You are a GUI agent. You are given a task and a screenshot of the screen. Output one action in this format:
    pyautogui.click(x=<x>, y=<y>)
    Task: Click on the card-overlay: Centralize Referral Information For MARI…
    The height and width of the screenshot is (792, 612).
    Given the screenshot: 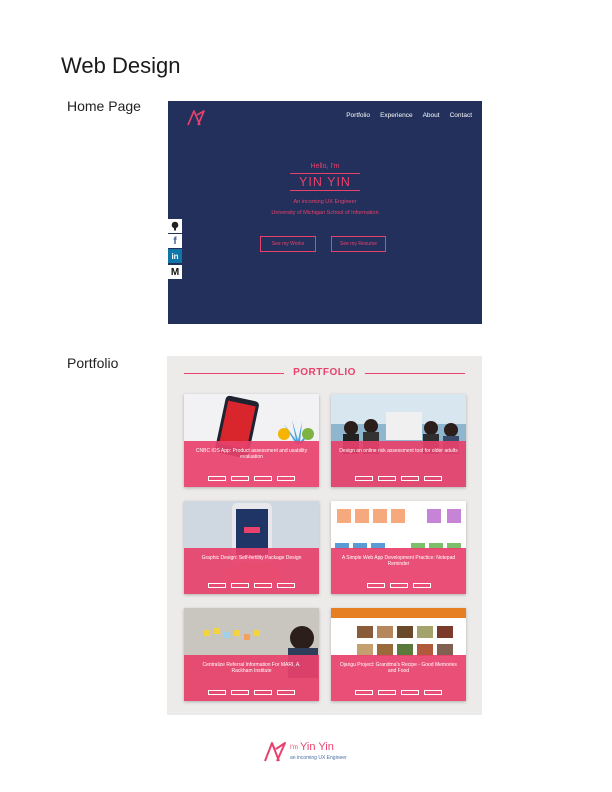 What is the action you would take?
    pyautogui.click(x=251, y=678)
    